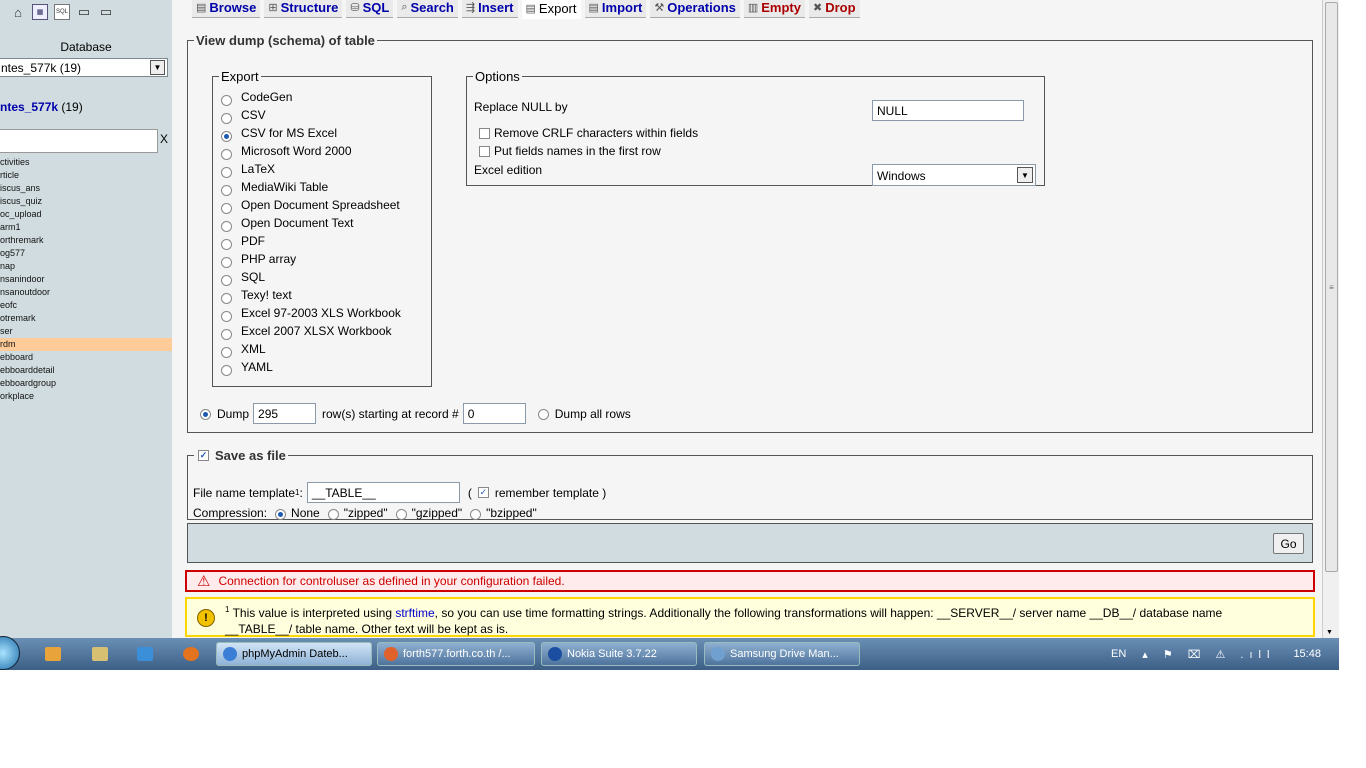  Describe the element at coordinates (40, 12) in the screenshot. I see `database-icon: ▦` at that location.